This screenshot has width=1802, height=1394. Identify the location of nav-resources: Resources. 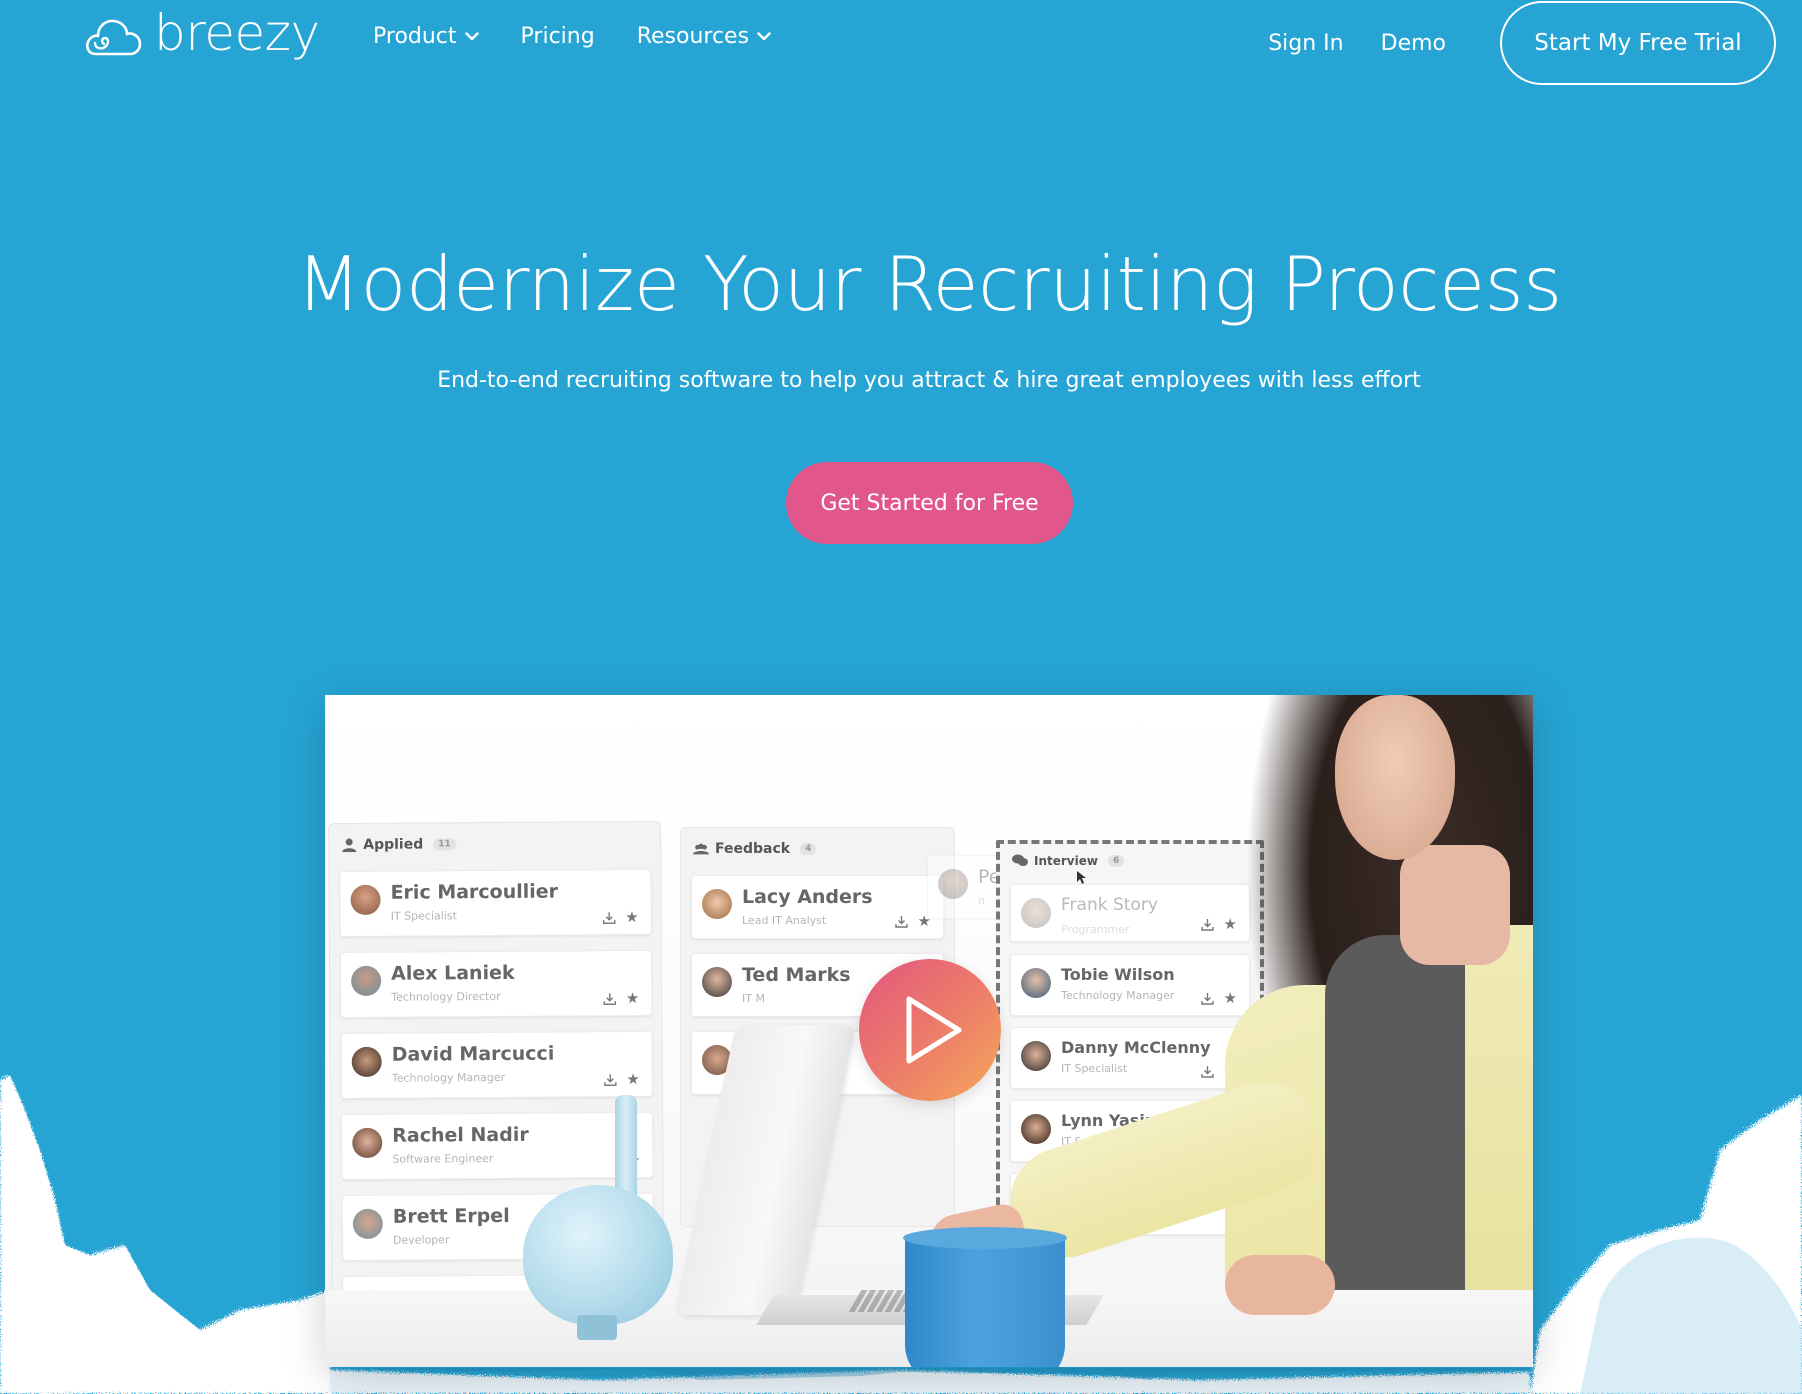
(704, 36).